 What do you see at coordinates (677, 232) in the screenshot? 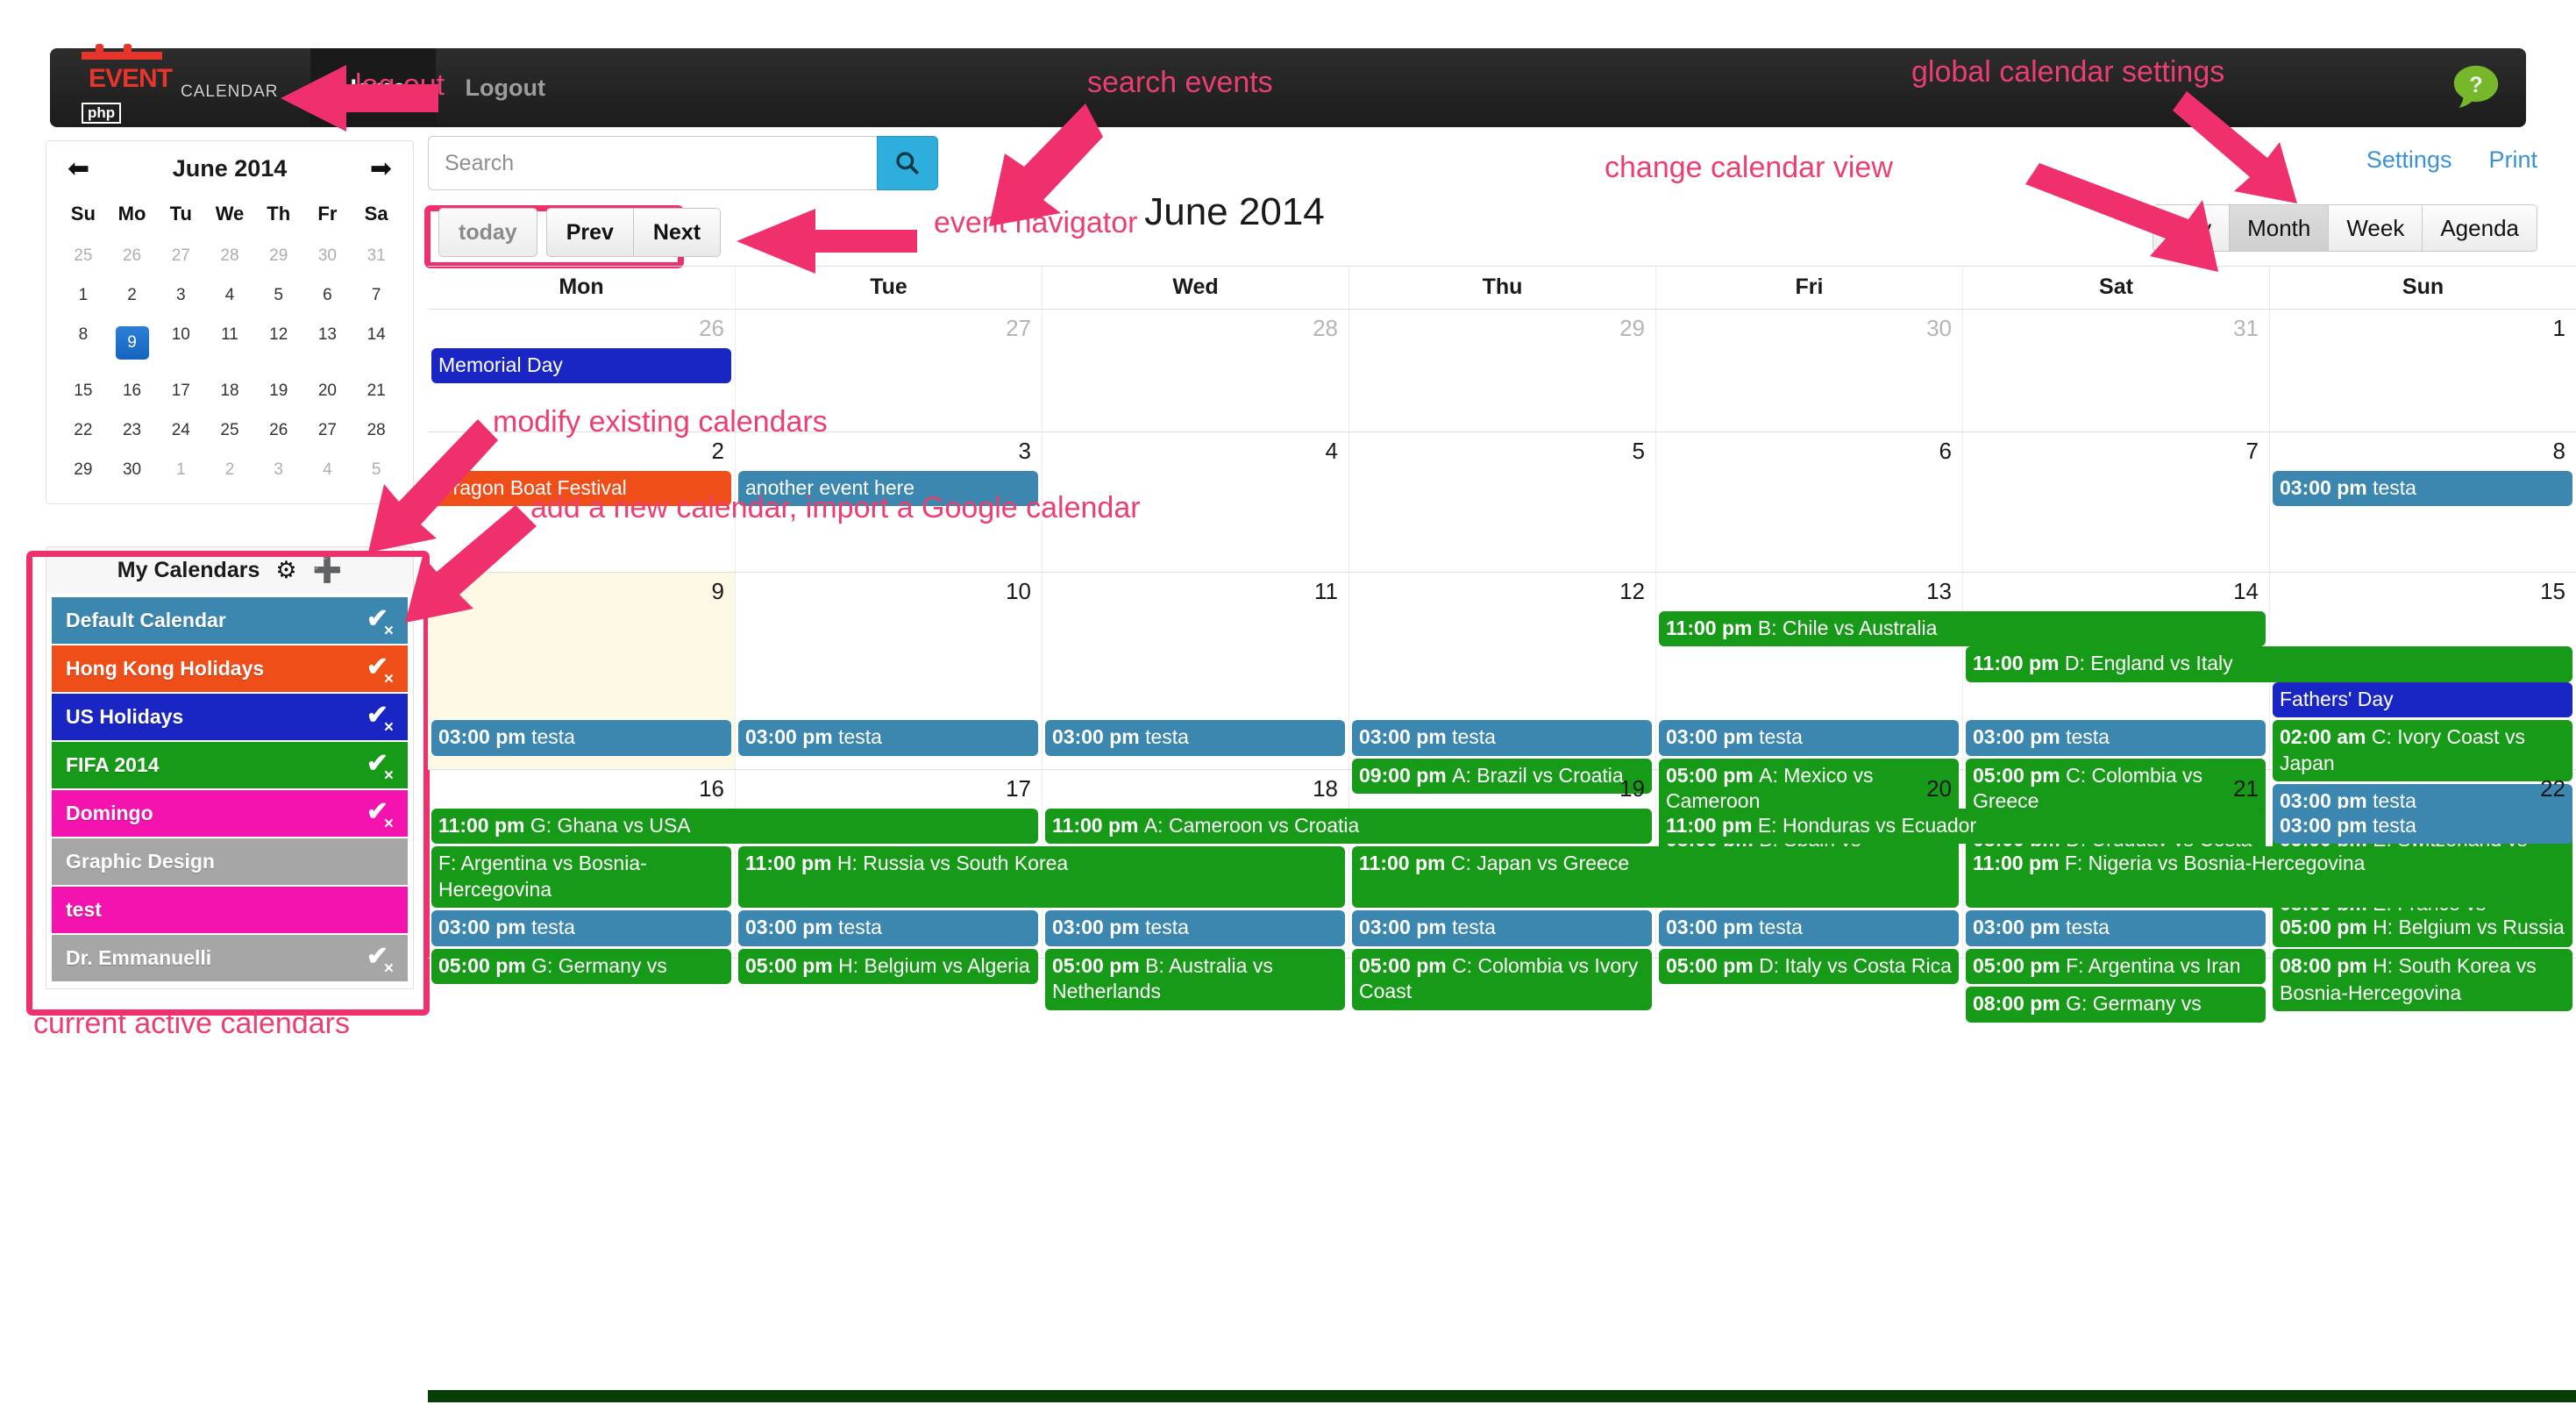
I see `next-button: Next` at bounding box center [677, 232].